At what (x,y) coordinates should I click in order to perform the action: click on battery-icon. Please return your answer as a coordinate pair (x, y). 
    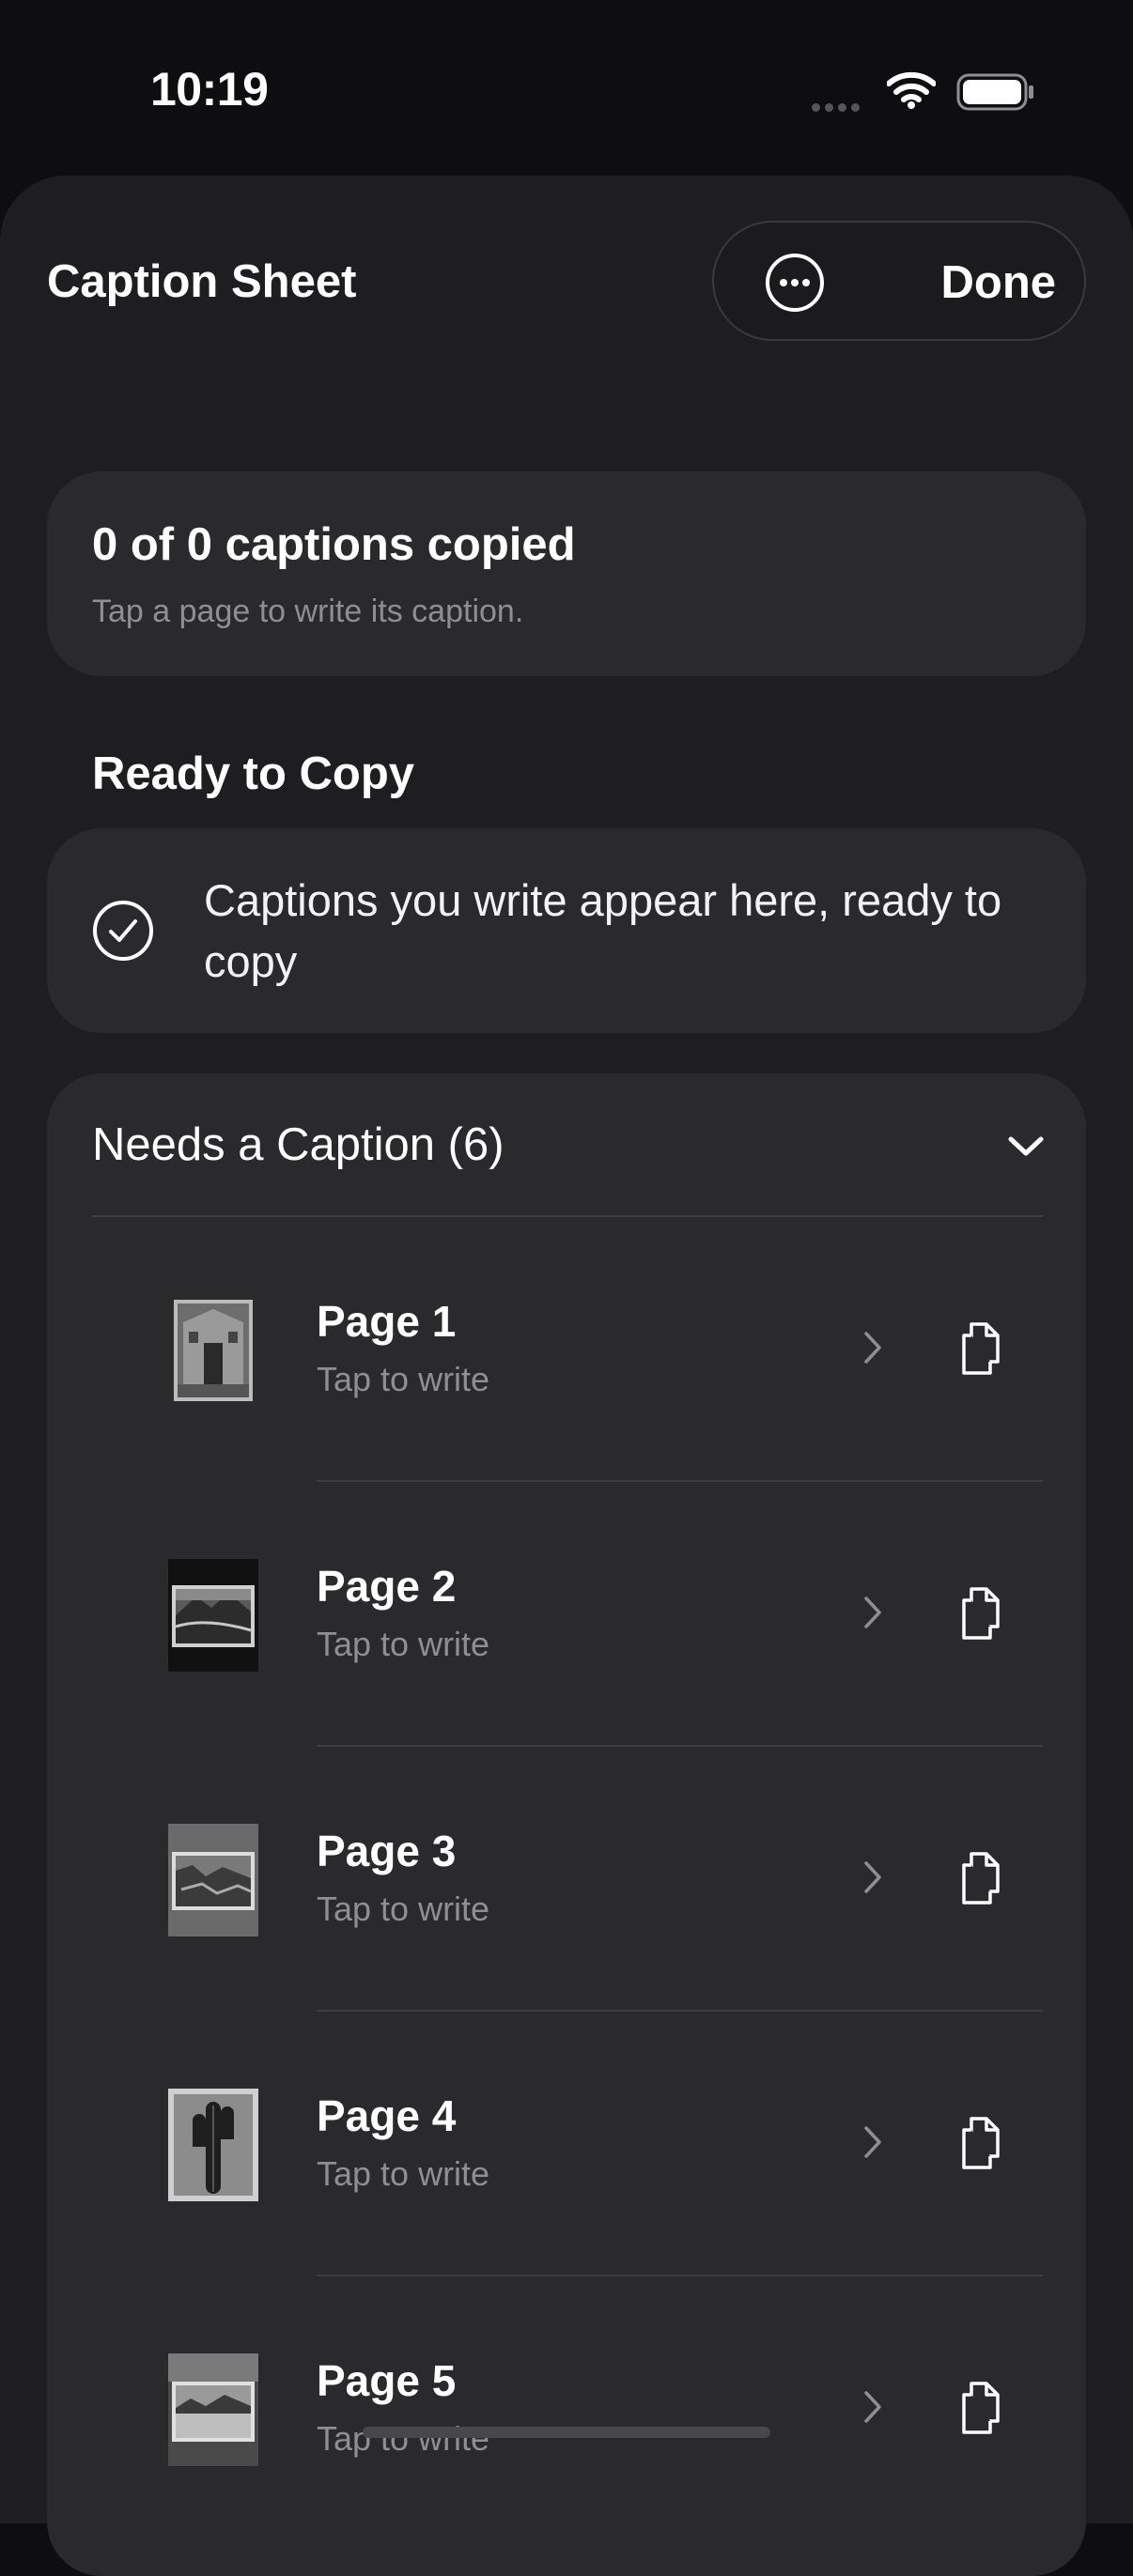
    Looking at the image, I should click on (994, 92).